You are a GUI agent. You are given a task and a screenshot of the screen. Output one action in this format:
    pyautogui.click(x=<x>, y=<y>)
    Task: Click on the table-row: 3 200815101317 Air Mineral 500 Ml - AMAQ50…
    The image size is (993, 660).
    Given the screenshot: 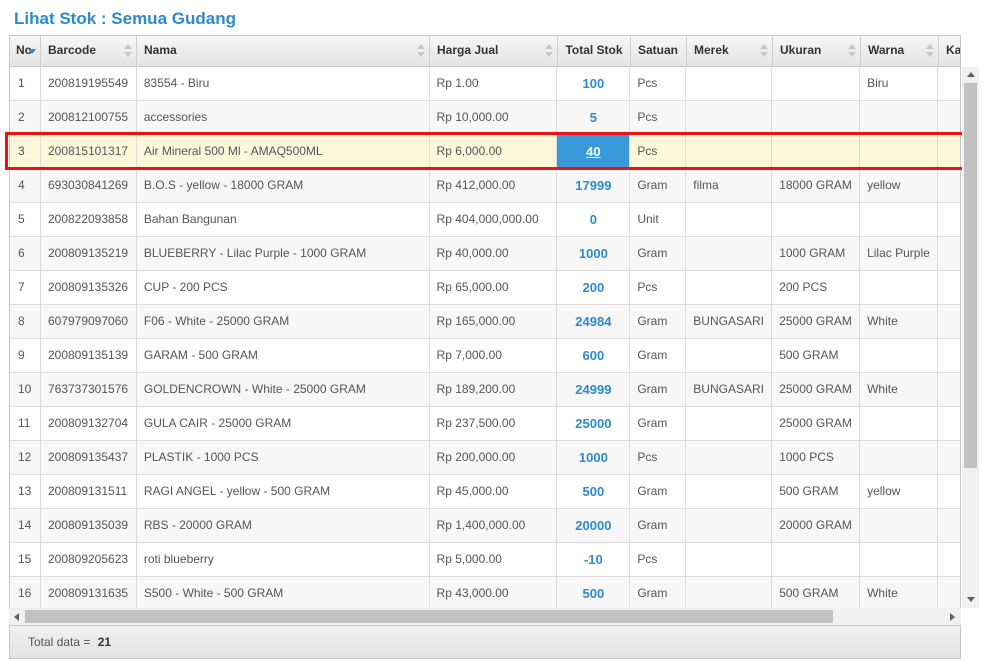 What is the action you would take?
    pyautogui.click(x=485, y=152)
    